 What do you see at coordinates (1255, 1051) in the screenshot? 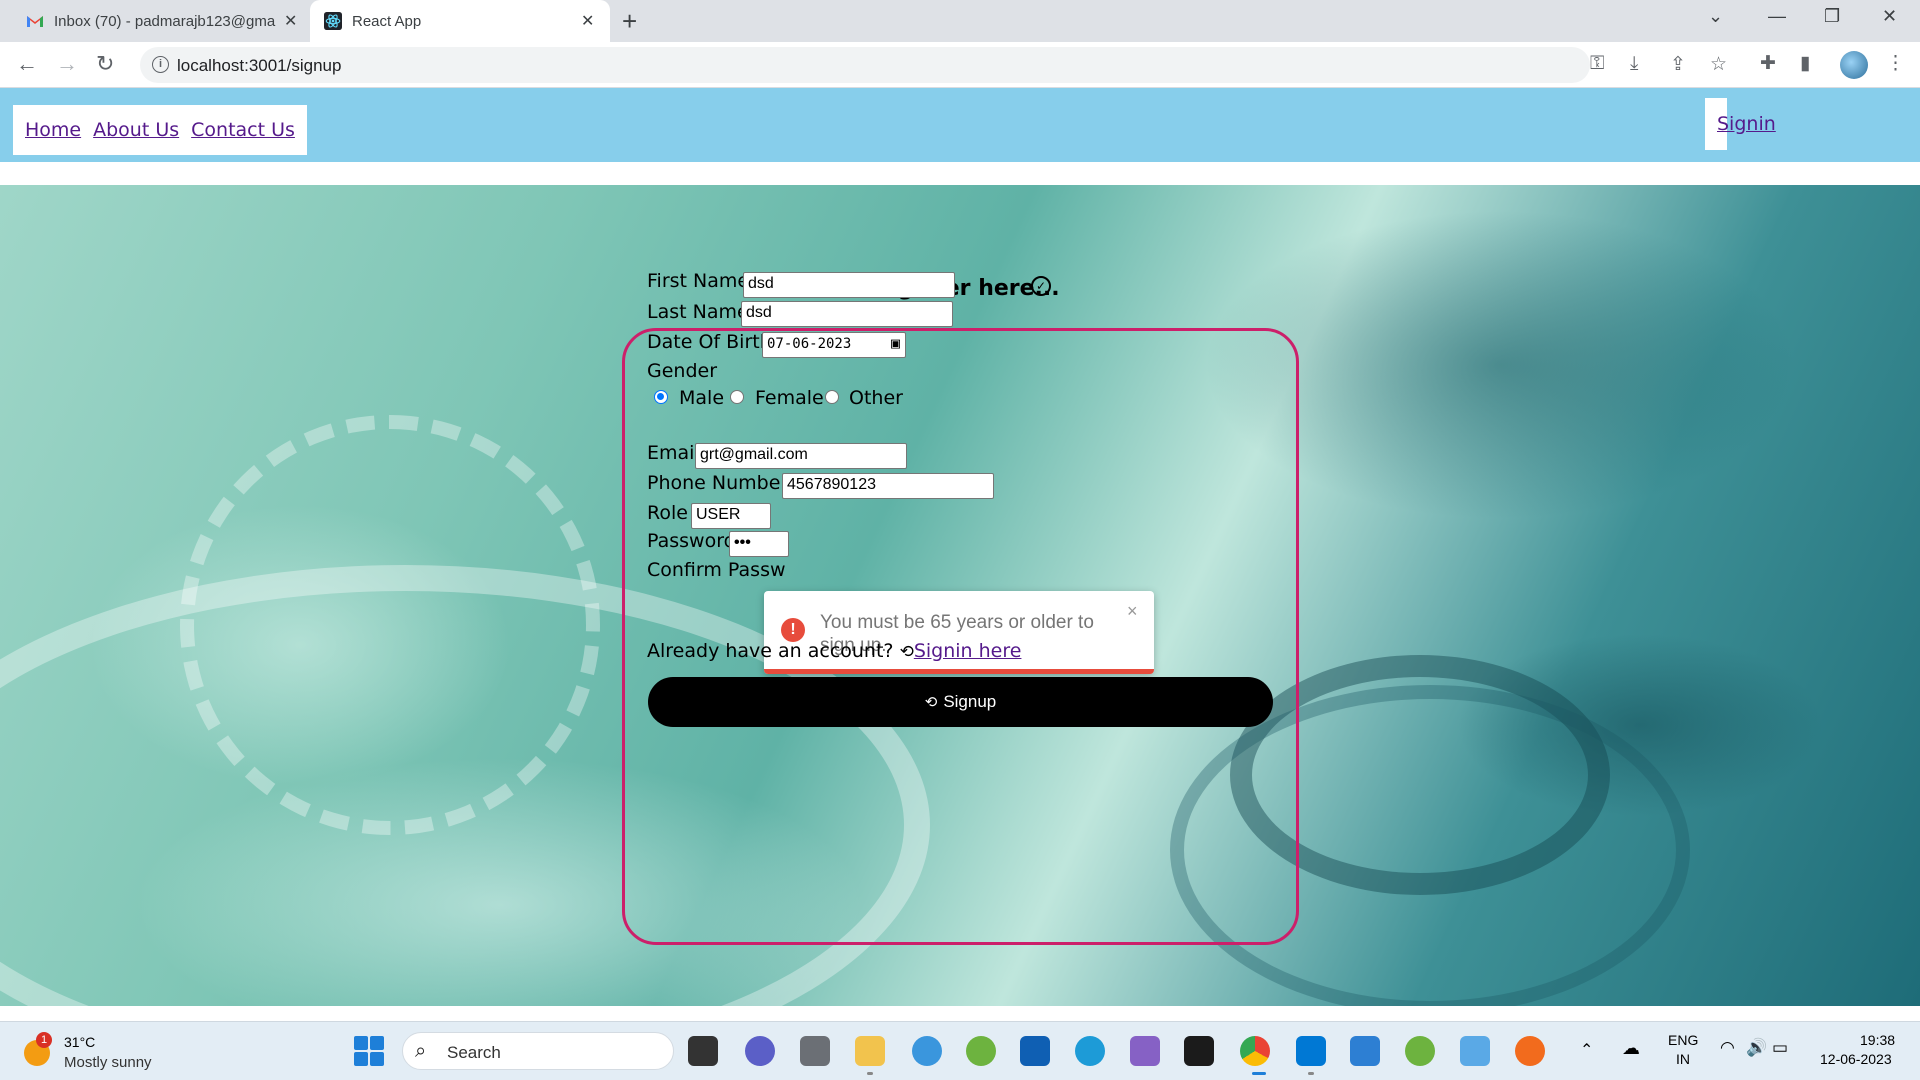
I see `chrome-icon` at bounding box center [1255, 1051].